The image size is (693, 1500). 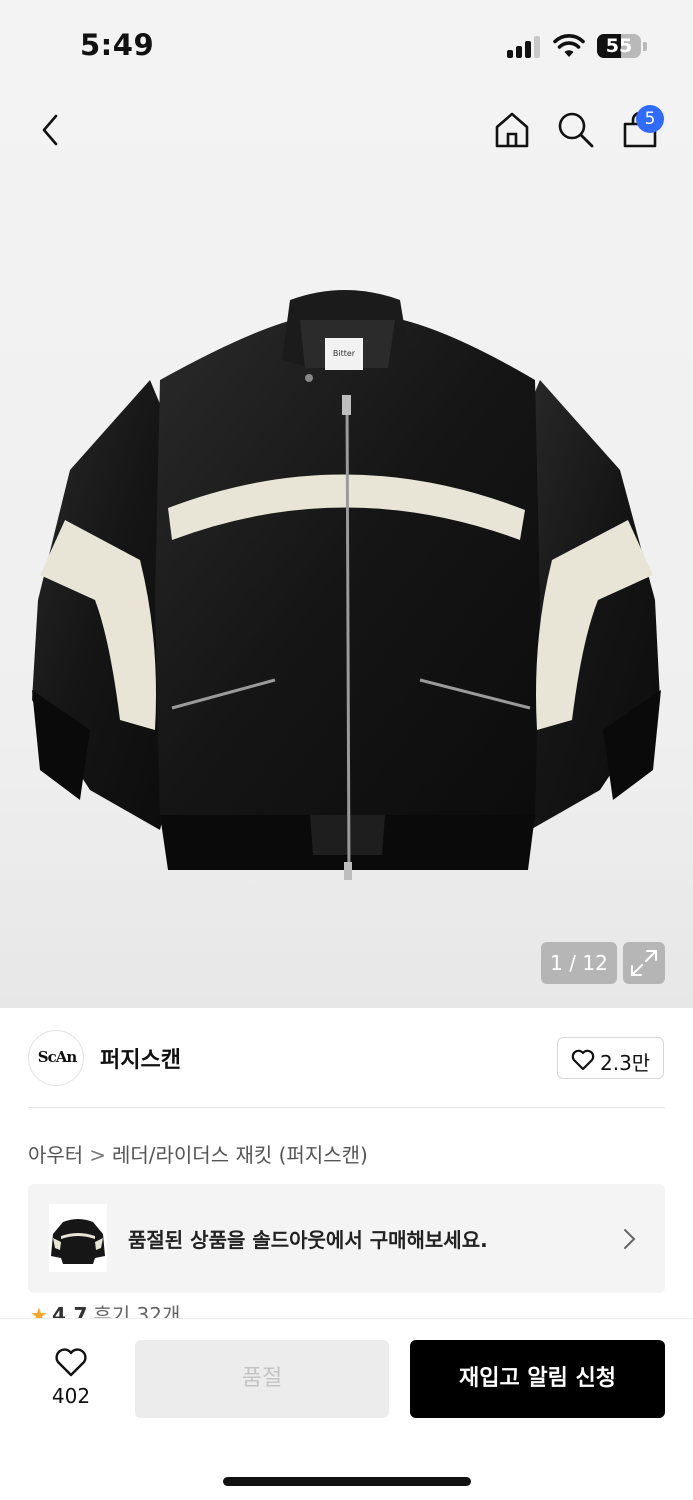 What do you see at coordinates (308, 1240) in the screenshot?
I see `soldout-banner-text: 품절된 상품을 솔드아웃에서 구매해보세요.` at bounding box center [308, 1240].